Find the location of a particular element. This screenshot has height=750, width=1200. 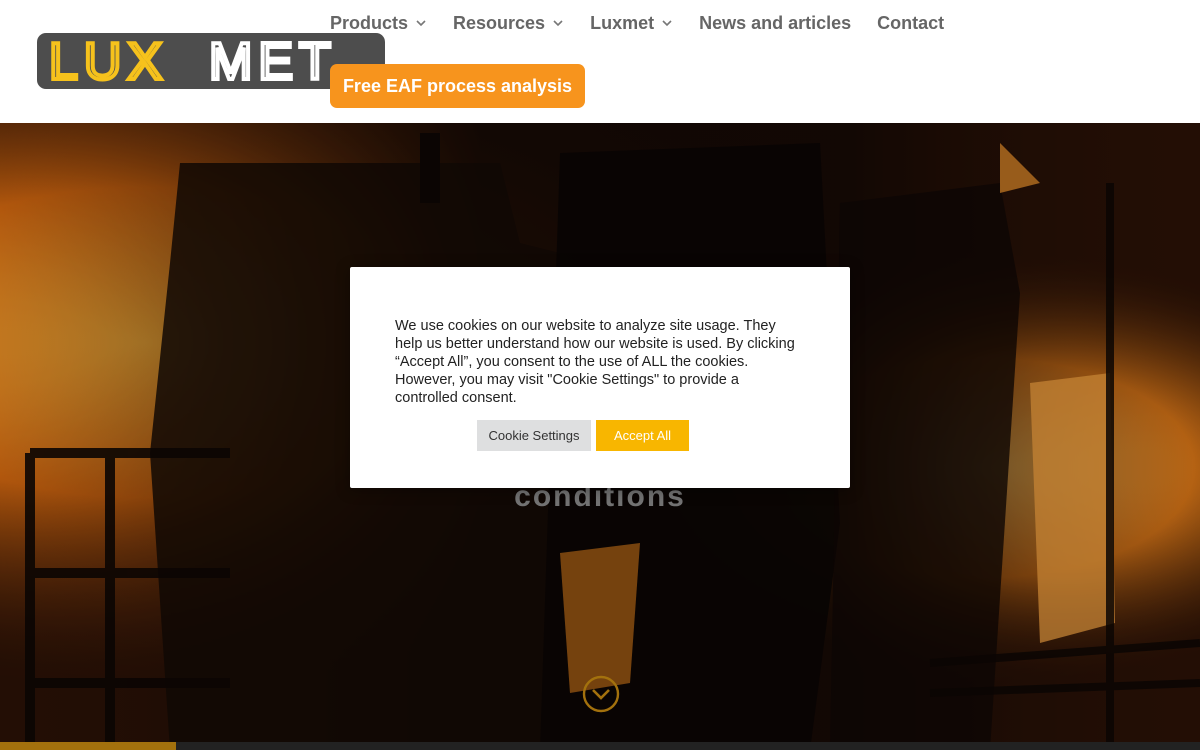

nav-item-luxmet: Luxmet is located at coordinates (631, 23).